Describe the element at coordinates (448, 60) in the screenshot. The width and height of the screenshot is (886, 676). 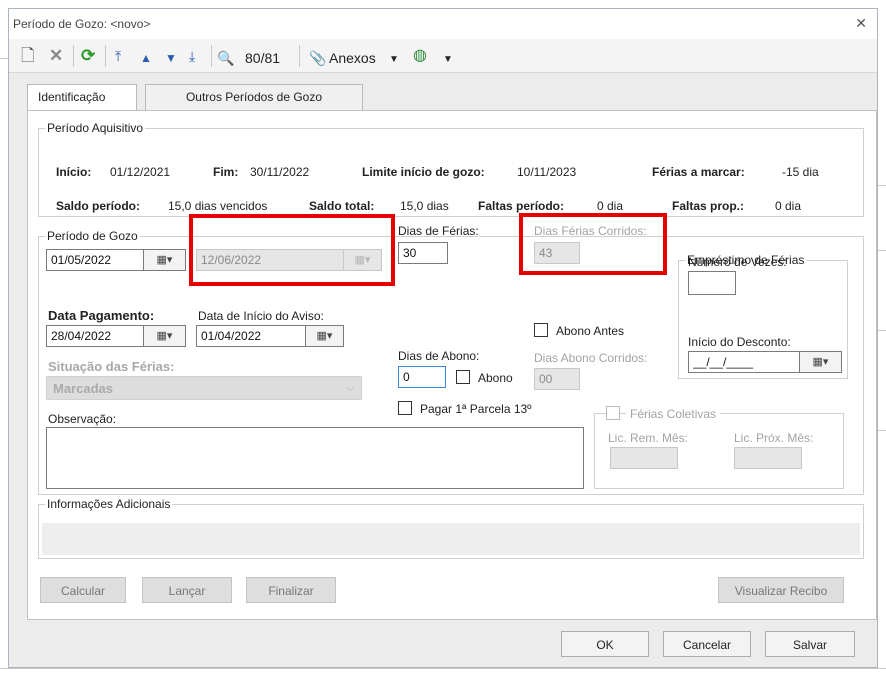
I see `globe-dropdown-icon: ▼` at that location.